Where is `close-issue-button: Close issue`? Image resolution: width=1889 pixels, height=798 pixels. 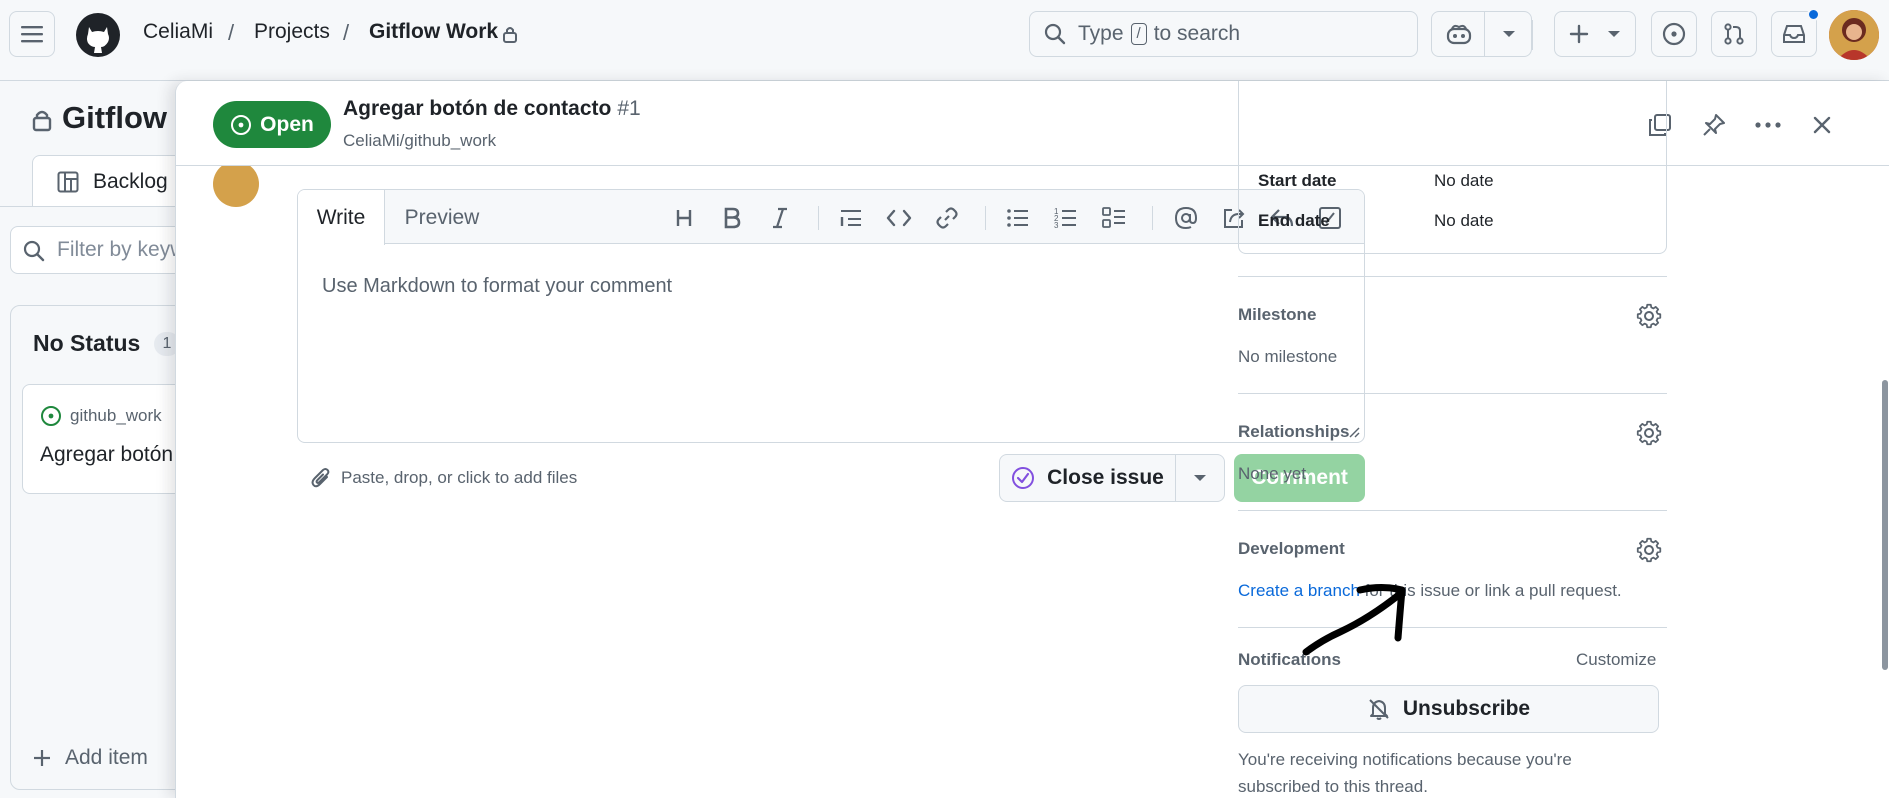
close-issue-button: Close issue is located at coordinates (1088, 478).